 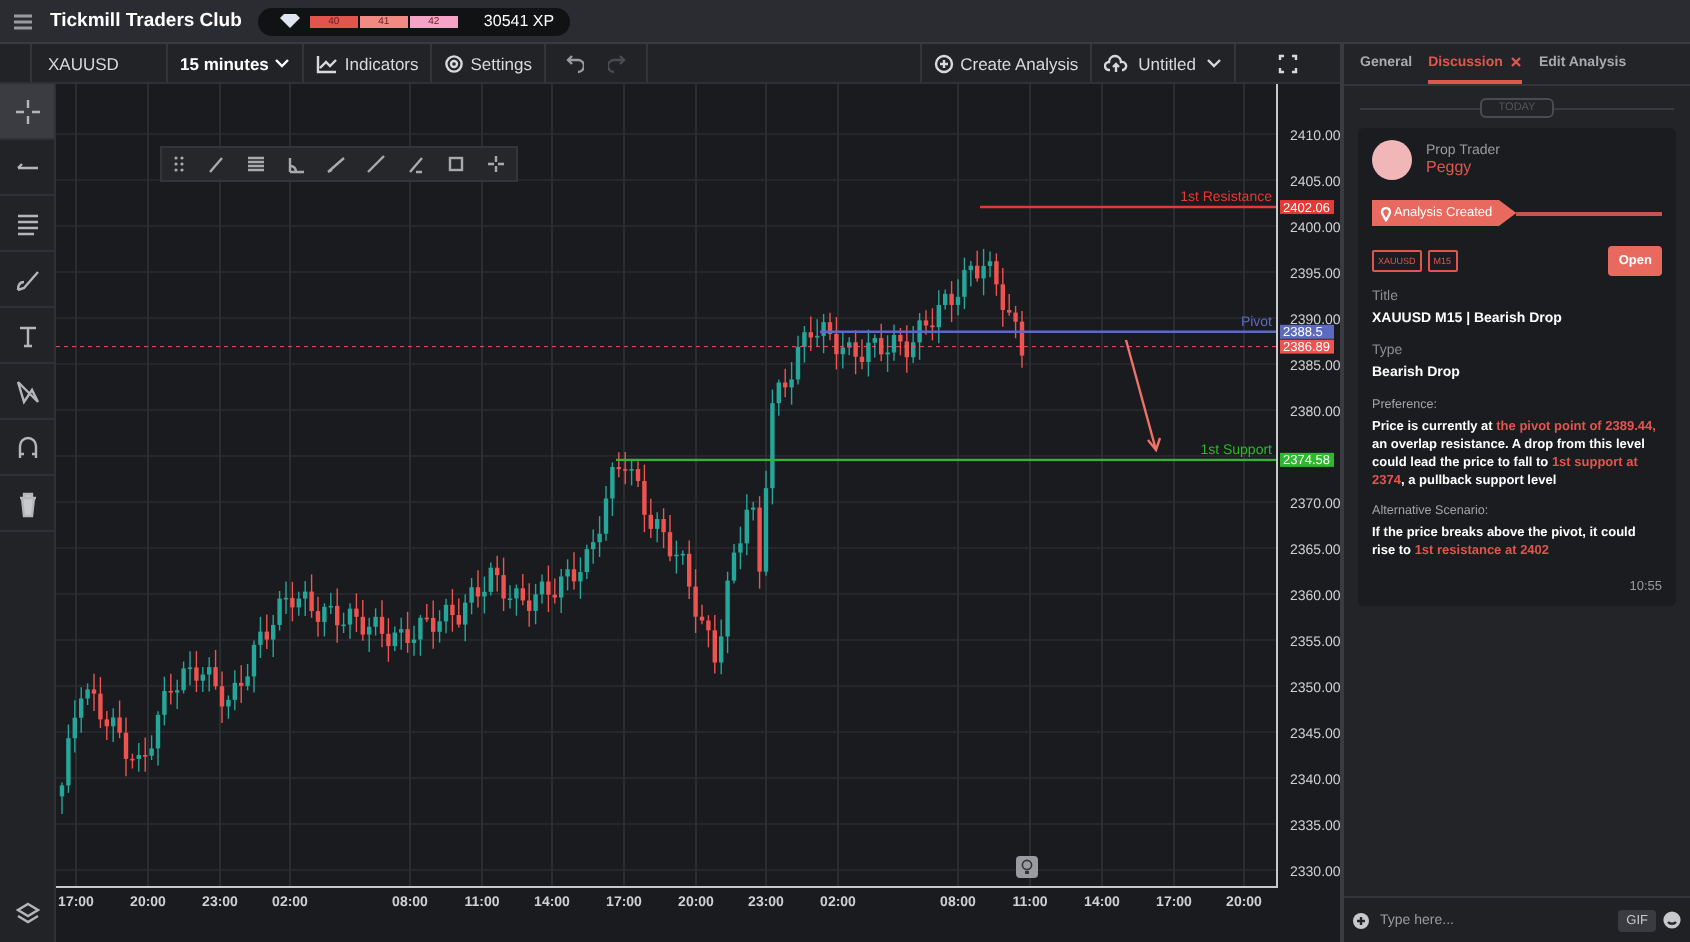 What do you see at coordinates (1392, 160) in the screenshot?
I see `avatar` at bounding box center [1392, 160].